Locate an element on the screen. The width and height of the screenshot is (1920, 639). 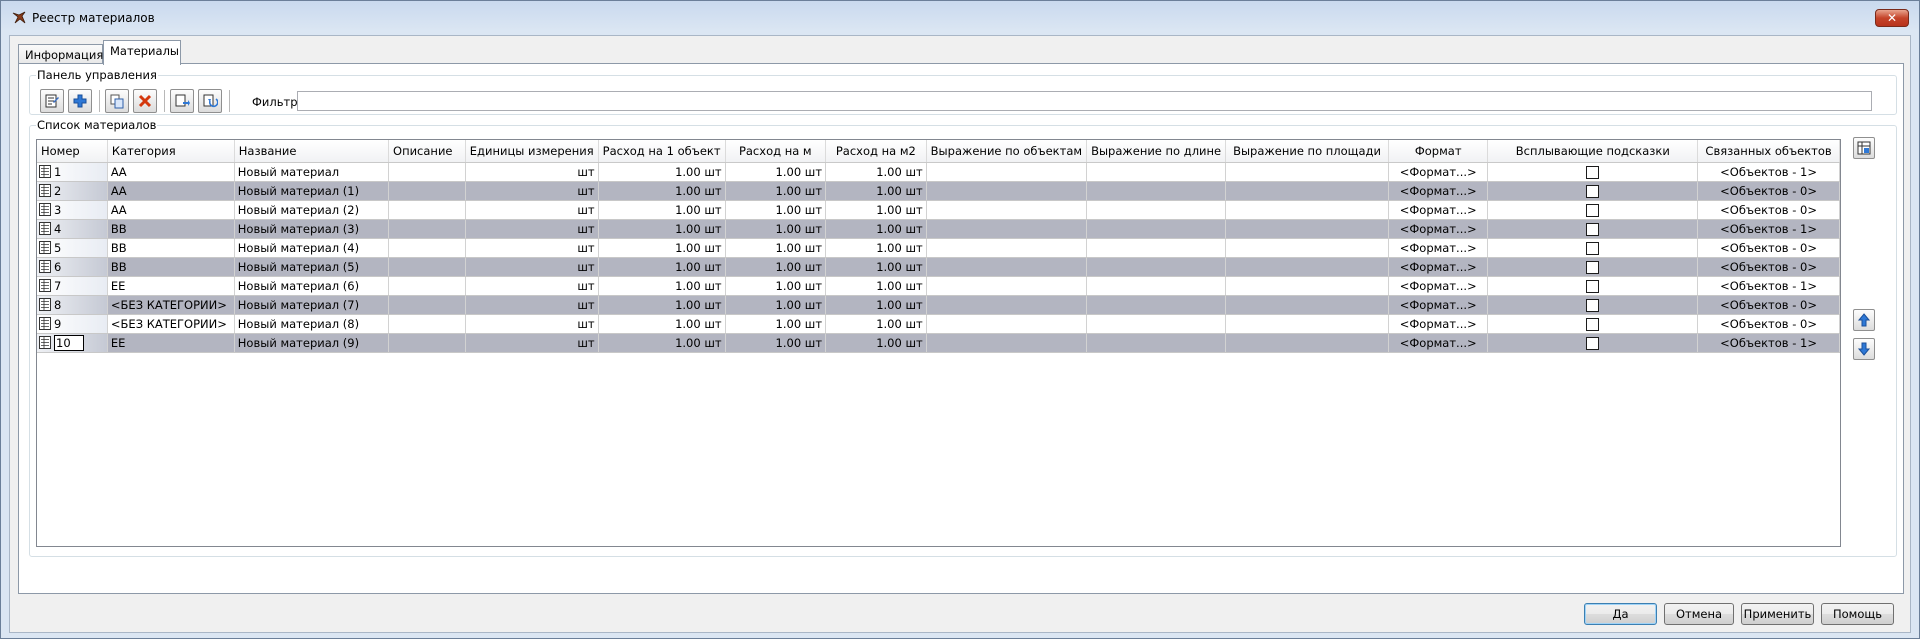
column-header-description: Описание is located at coordinates (427, 151).